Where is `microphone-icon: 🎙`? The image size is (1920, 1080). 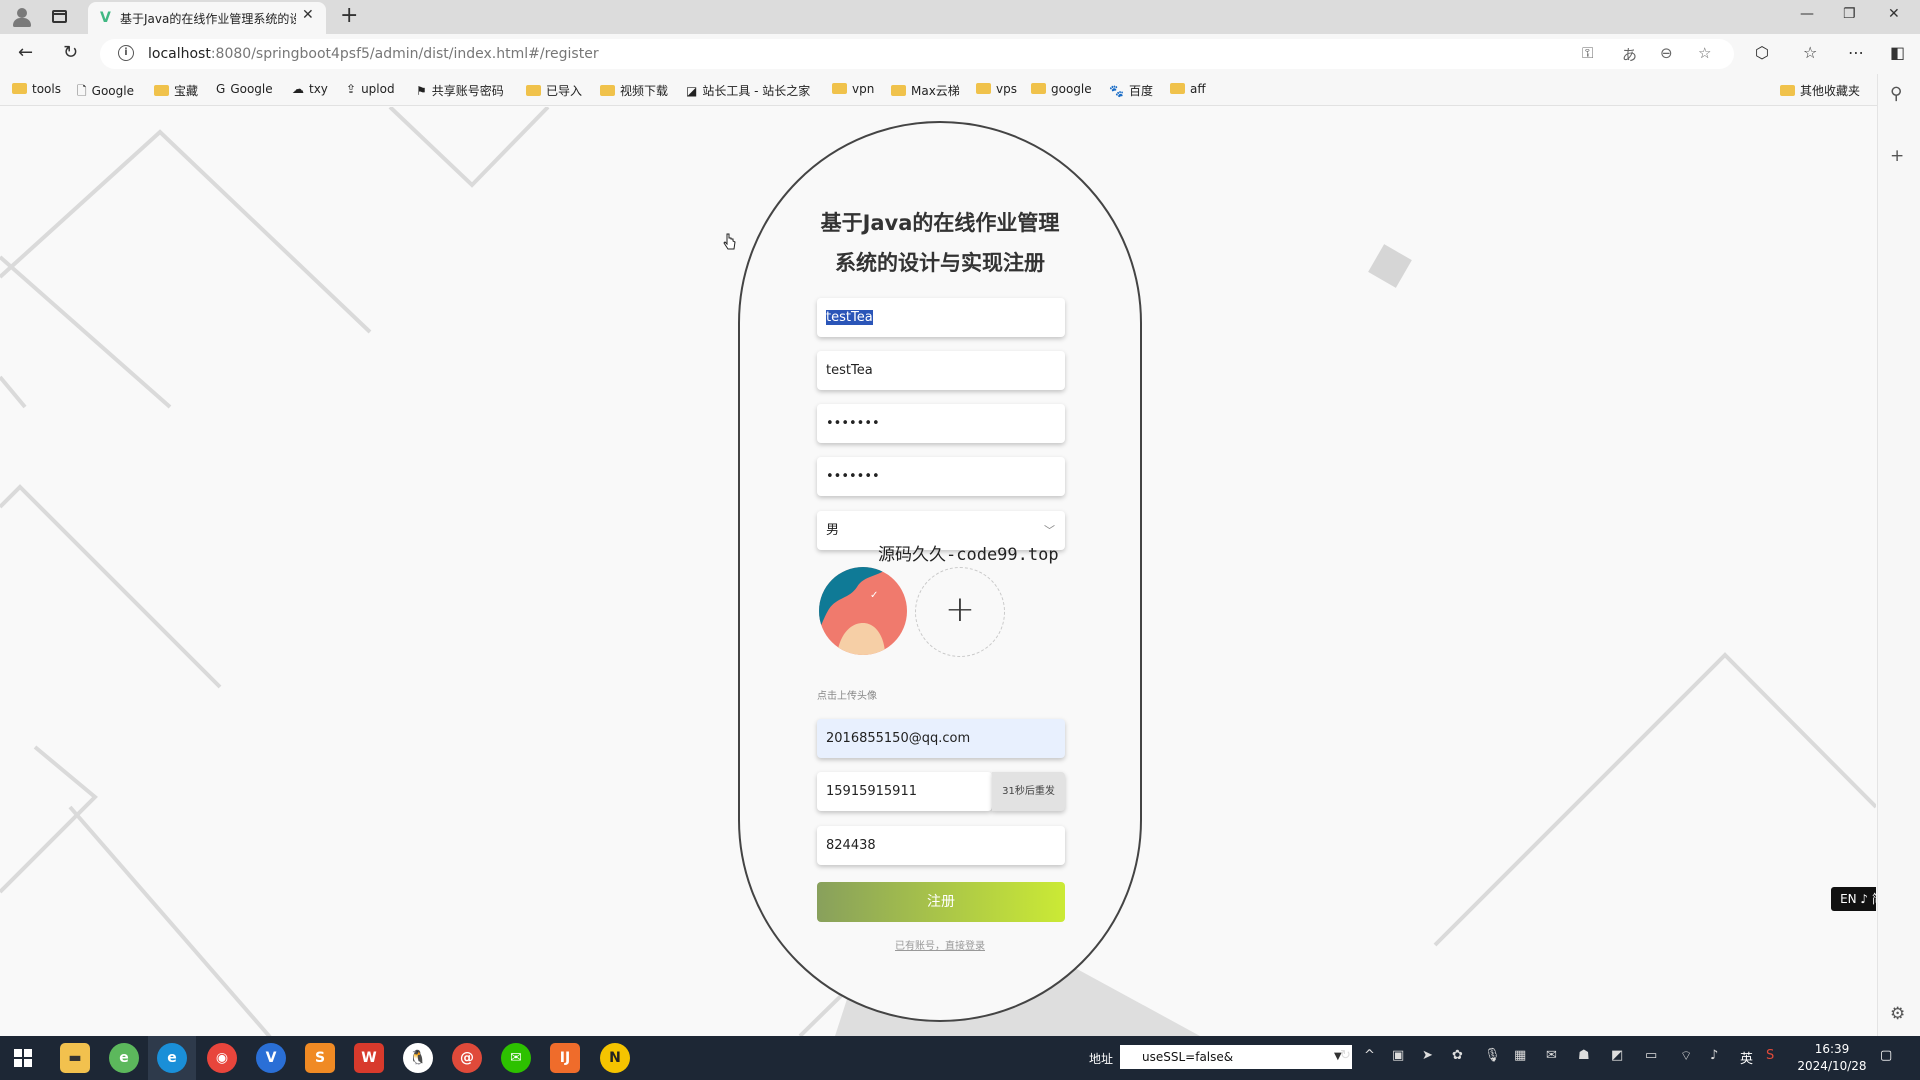
microphone-icon: 🎙 is located at coordinates (1492, 1055).